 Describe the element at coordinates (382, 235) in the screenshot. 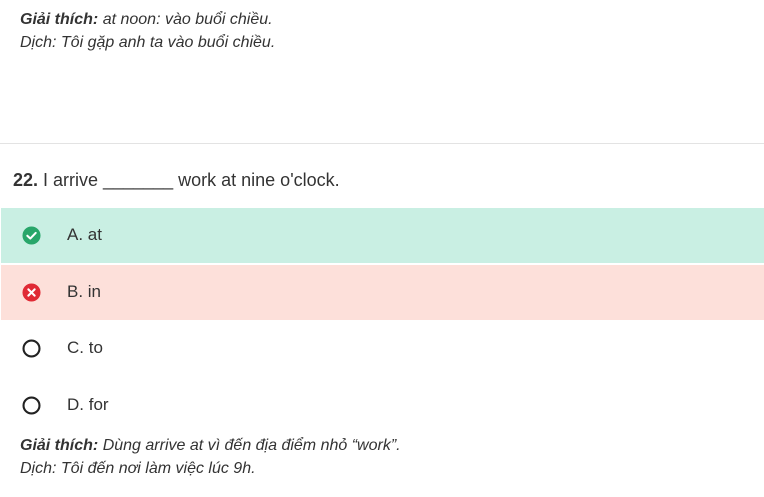

I see `option-a: A. at` at that location.